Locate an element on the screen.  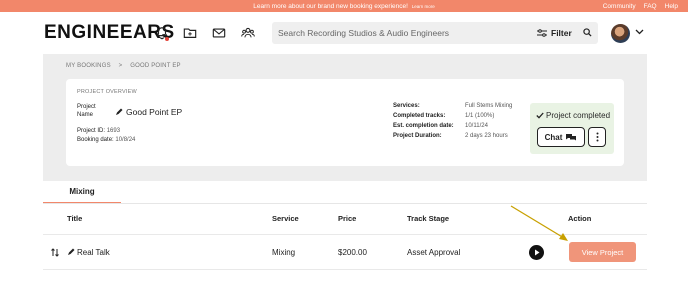
completed-tracks-value: 1/1 (100%) is located at coordinates (480, 116).